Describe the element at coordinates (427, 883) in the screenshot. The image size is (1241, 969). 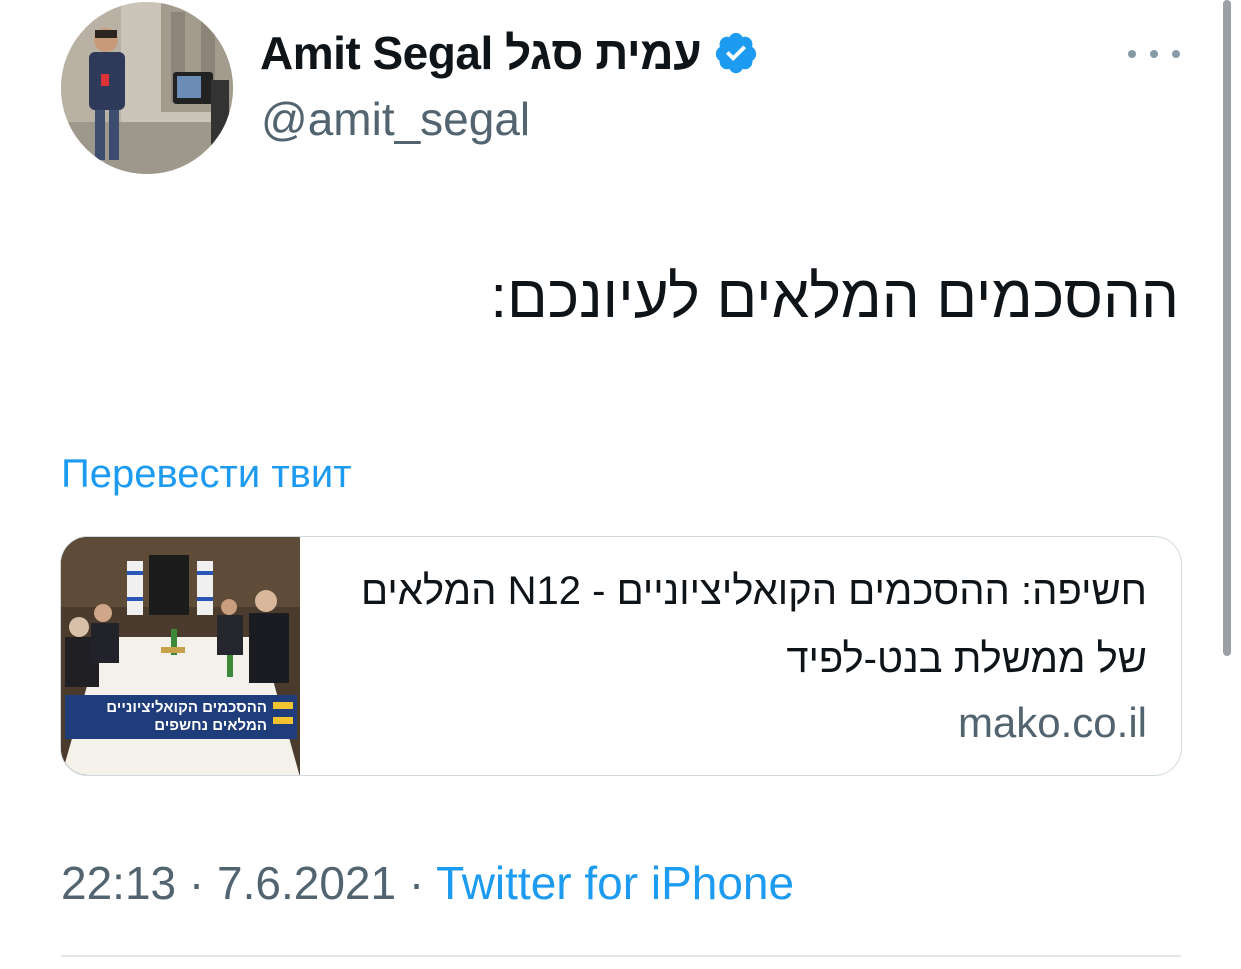
I see `tweet-meta: 22:13 · 7.6.2021 · Twitter for iPhone` at that location.